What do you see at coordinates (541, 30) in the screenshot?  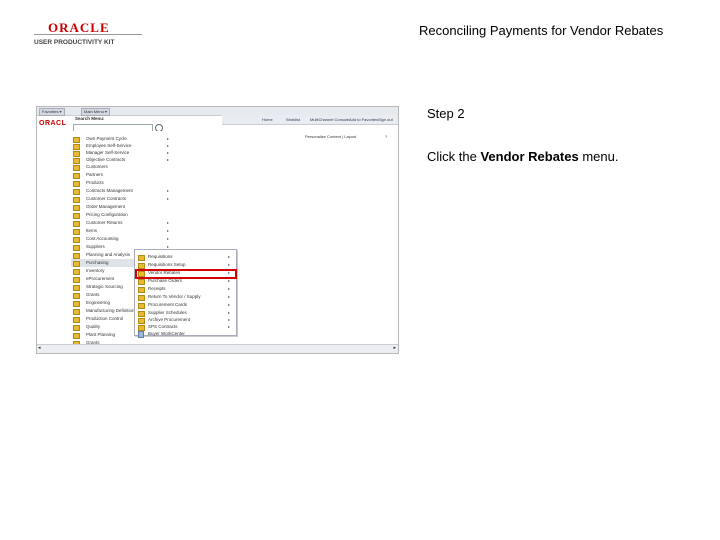 I see `document-title: Reconciling Payments for Vendor Rebates` at bounding box center [541, 30].